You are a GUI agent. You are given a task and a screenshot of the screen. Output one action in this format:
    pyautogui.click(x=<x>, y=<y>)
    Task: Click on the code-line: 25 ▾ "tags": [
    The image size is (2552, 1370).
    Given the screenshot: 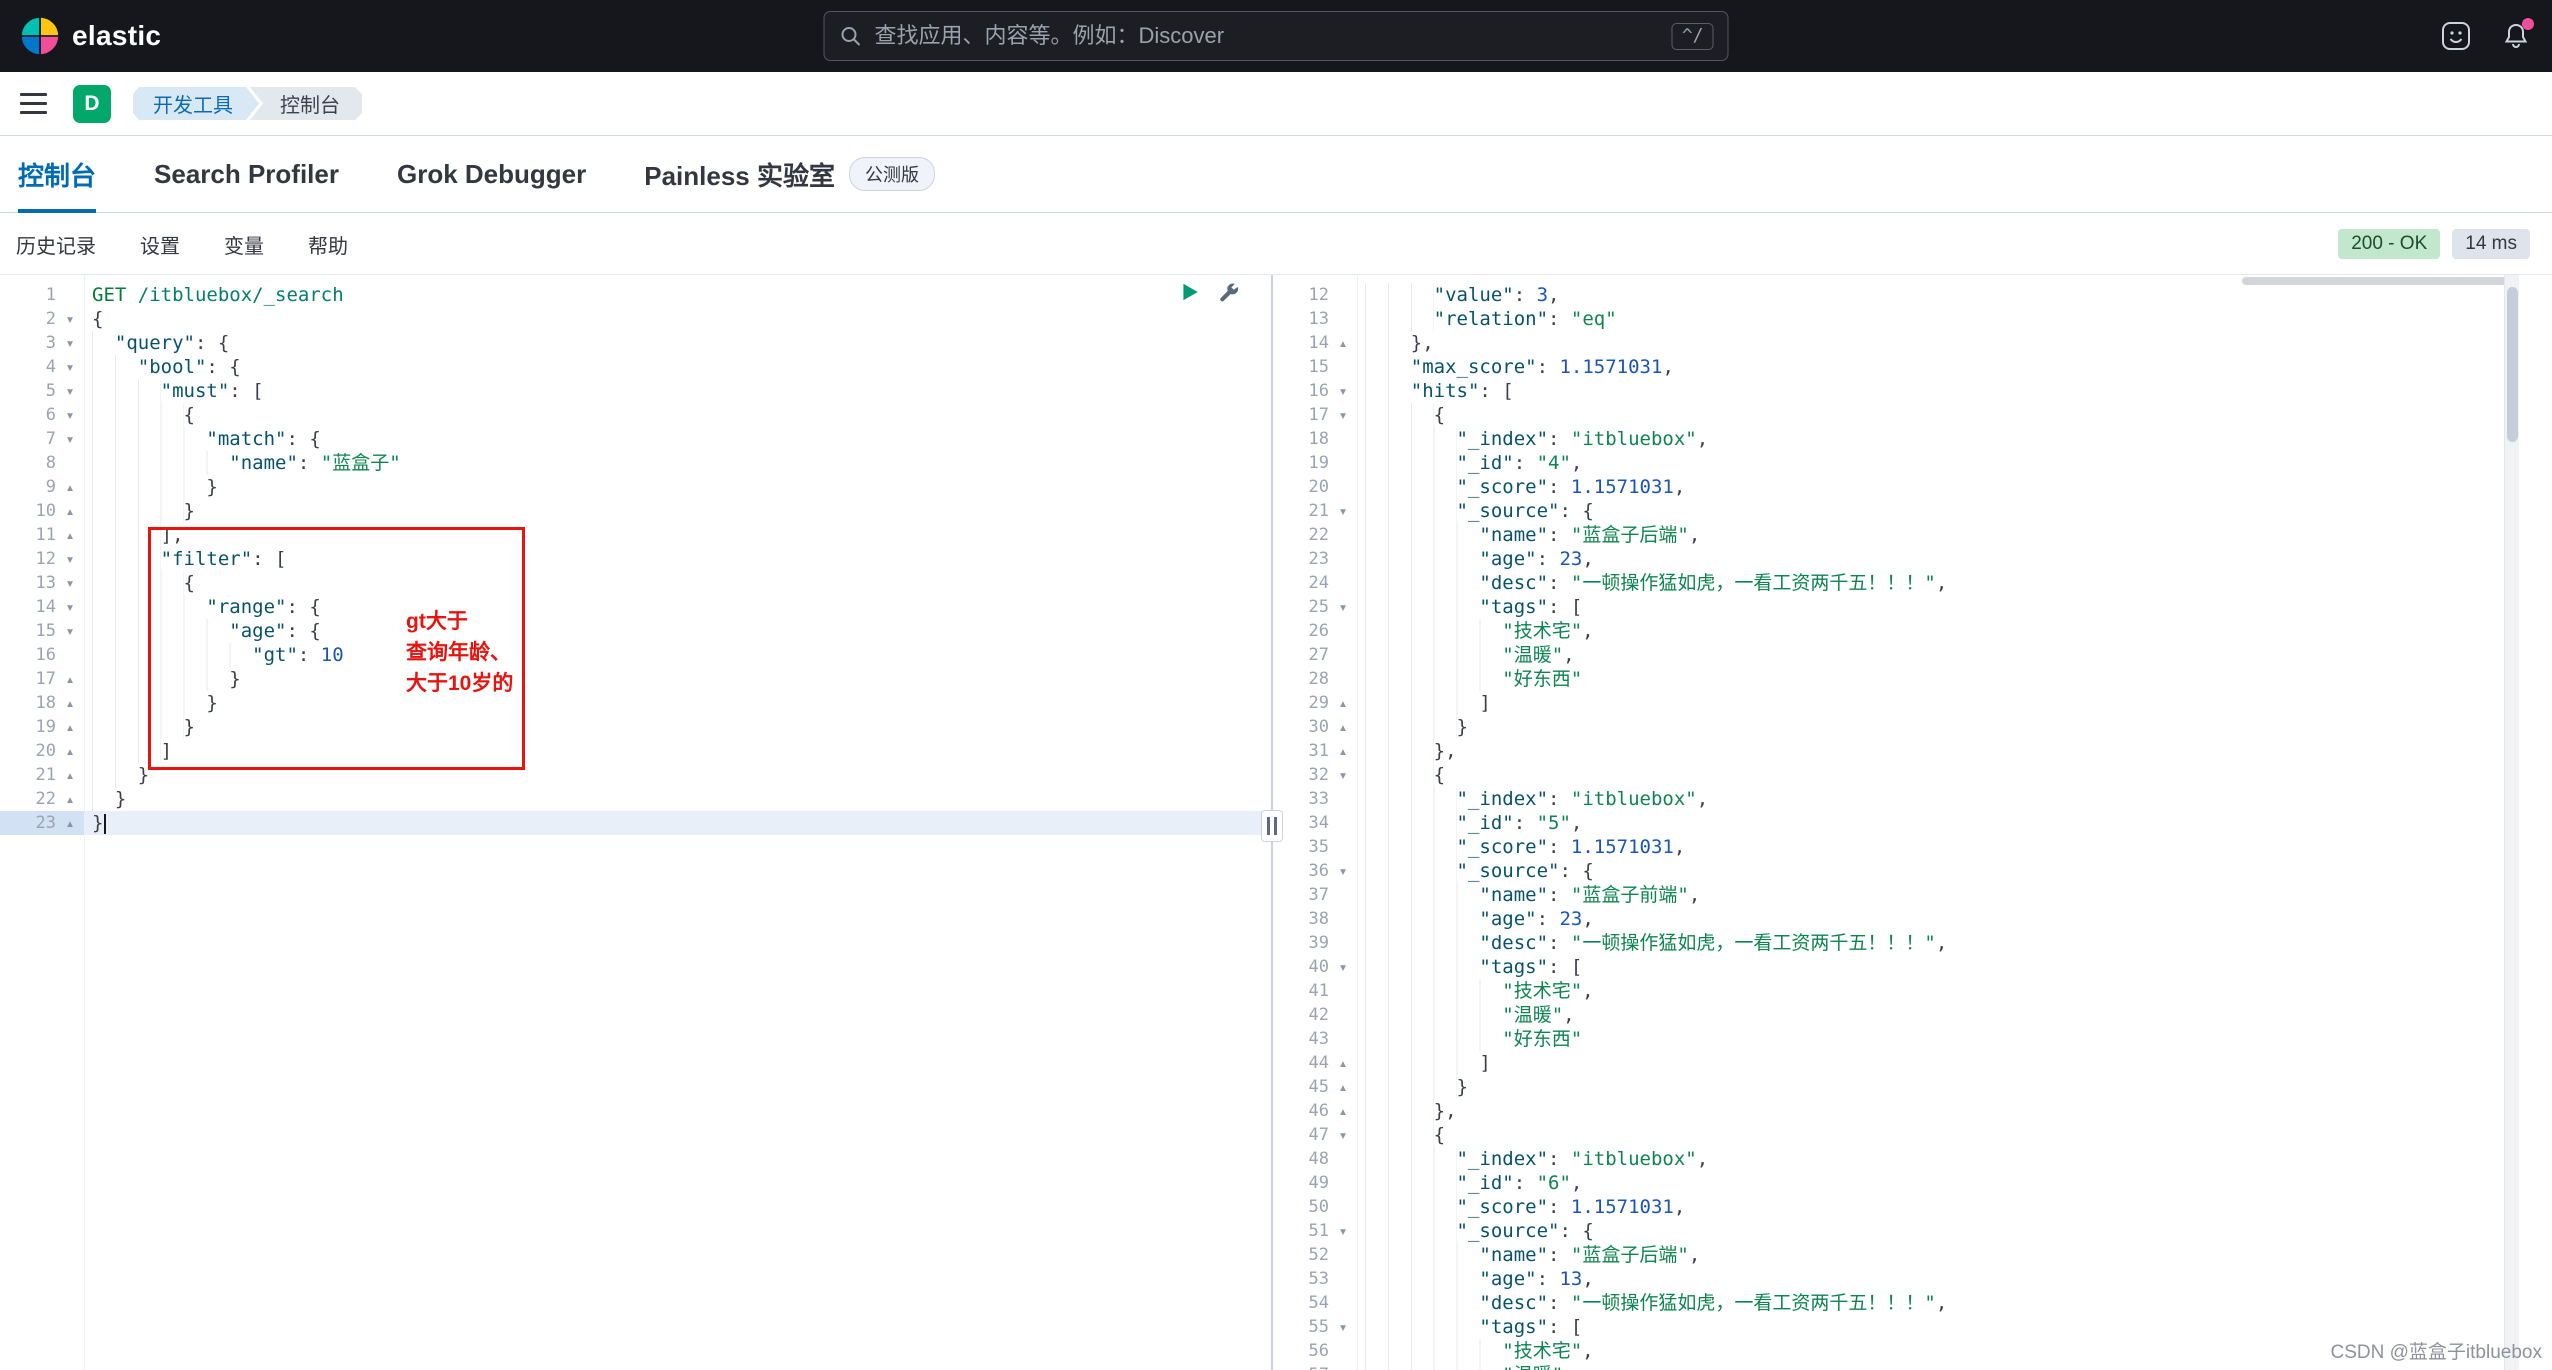 What is the action you would take?
    pyautogui.click(x=1888, y=607)
    